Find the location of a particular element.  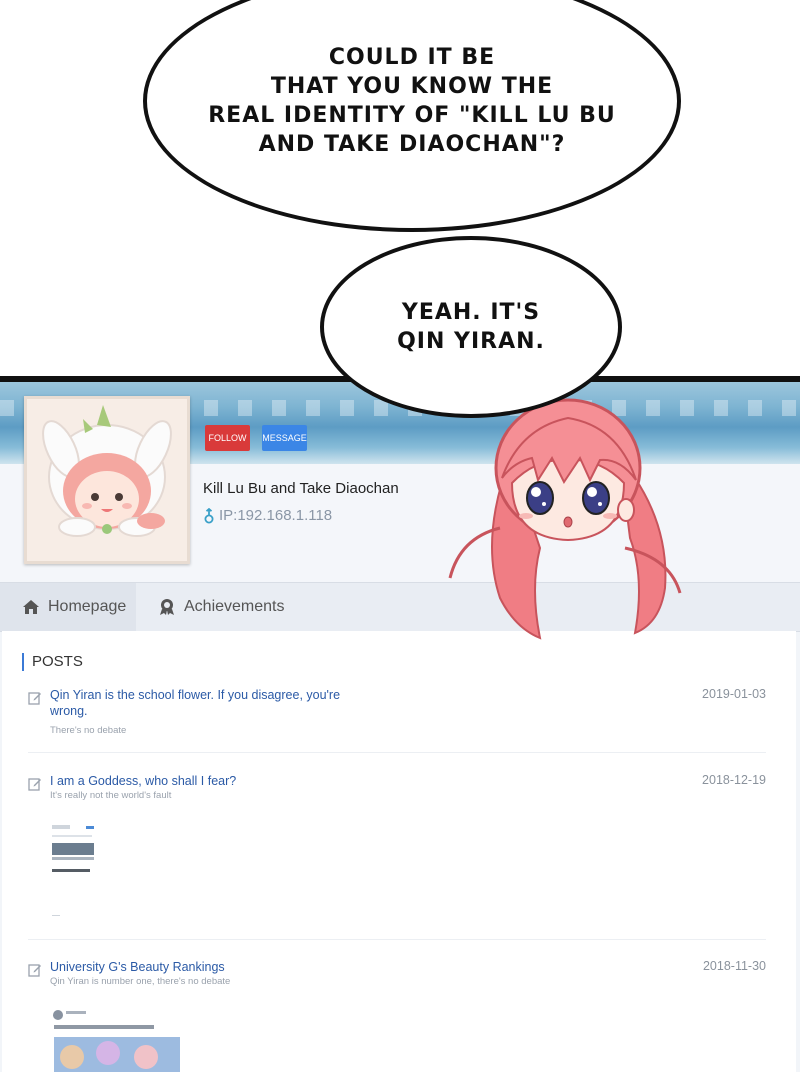

chibi-character is located at coordinates (565, 519).